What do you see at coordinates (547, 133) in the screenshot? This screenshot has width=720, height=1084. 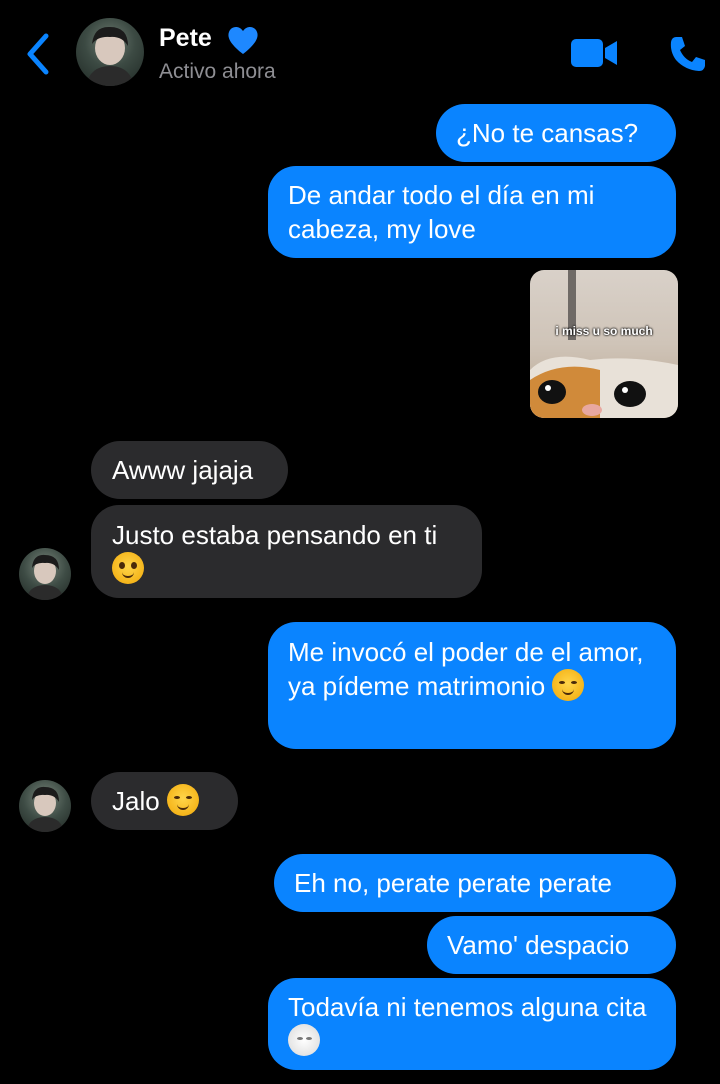 I see `message-text: ¿No te cansas?` at bounding box center [547, 133].